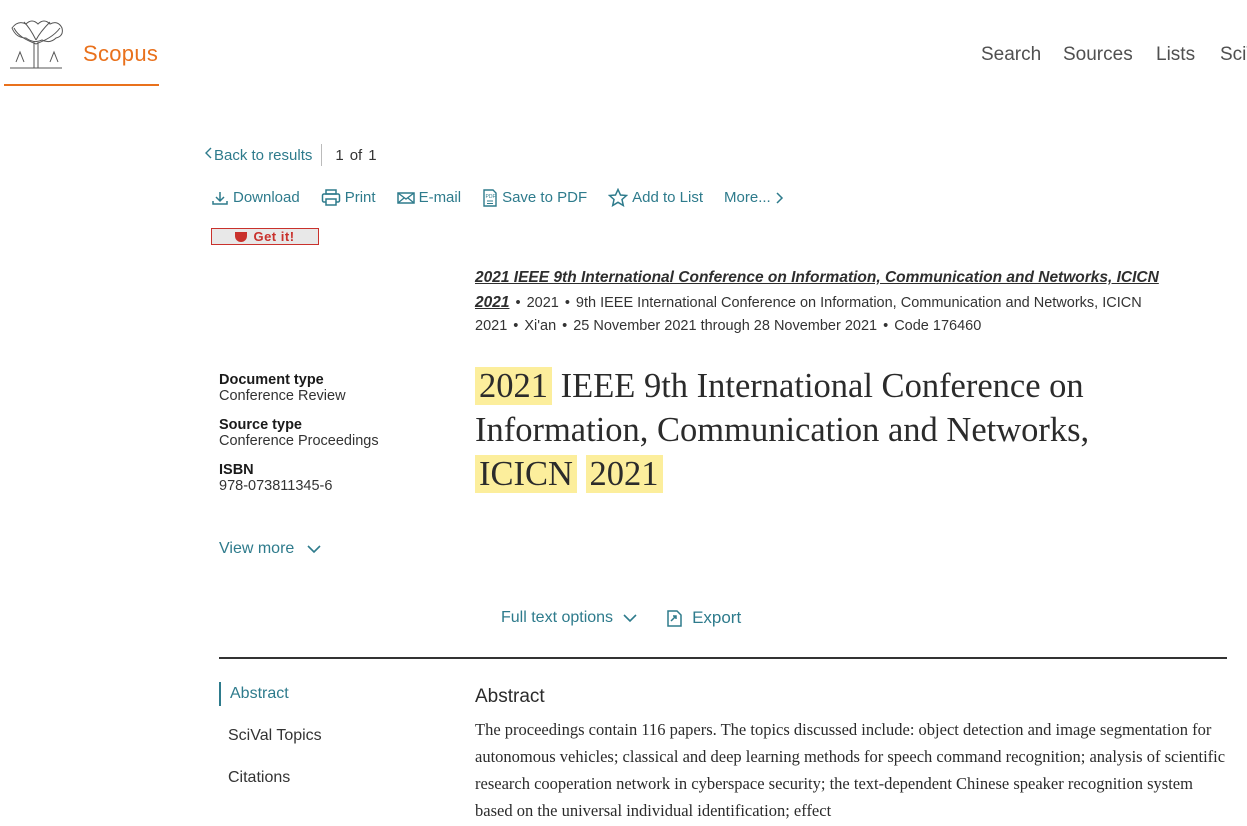 This screenshot has height=826, width=1247. Describe the element at coordinates (674, 618) in the screenshot. I see `export-icon` at that location.